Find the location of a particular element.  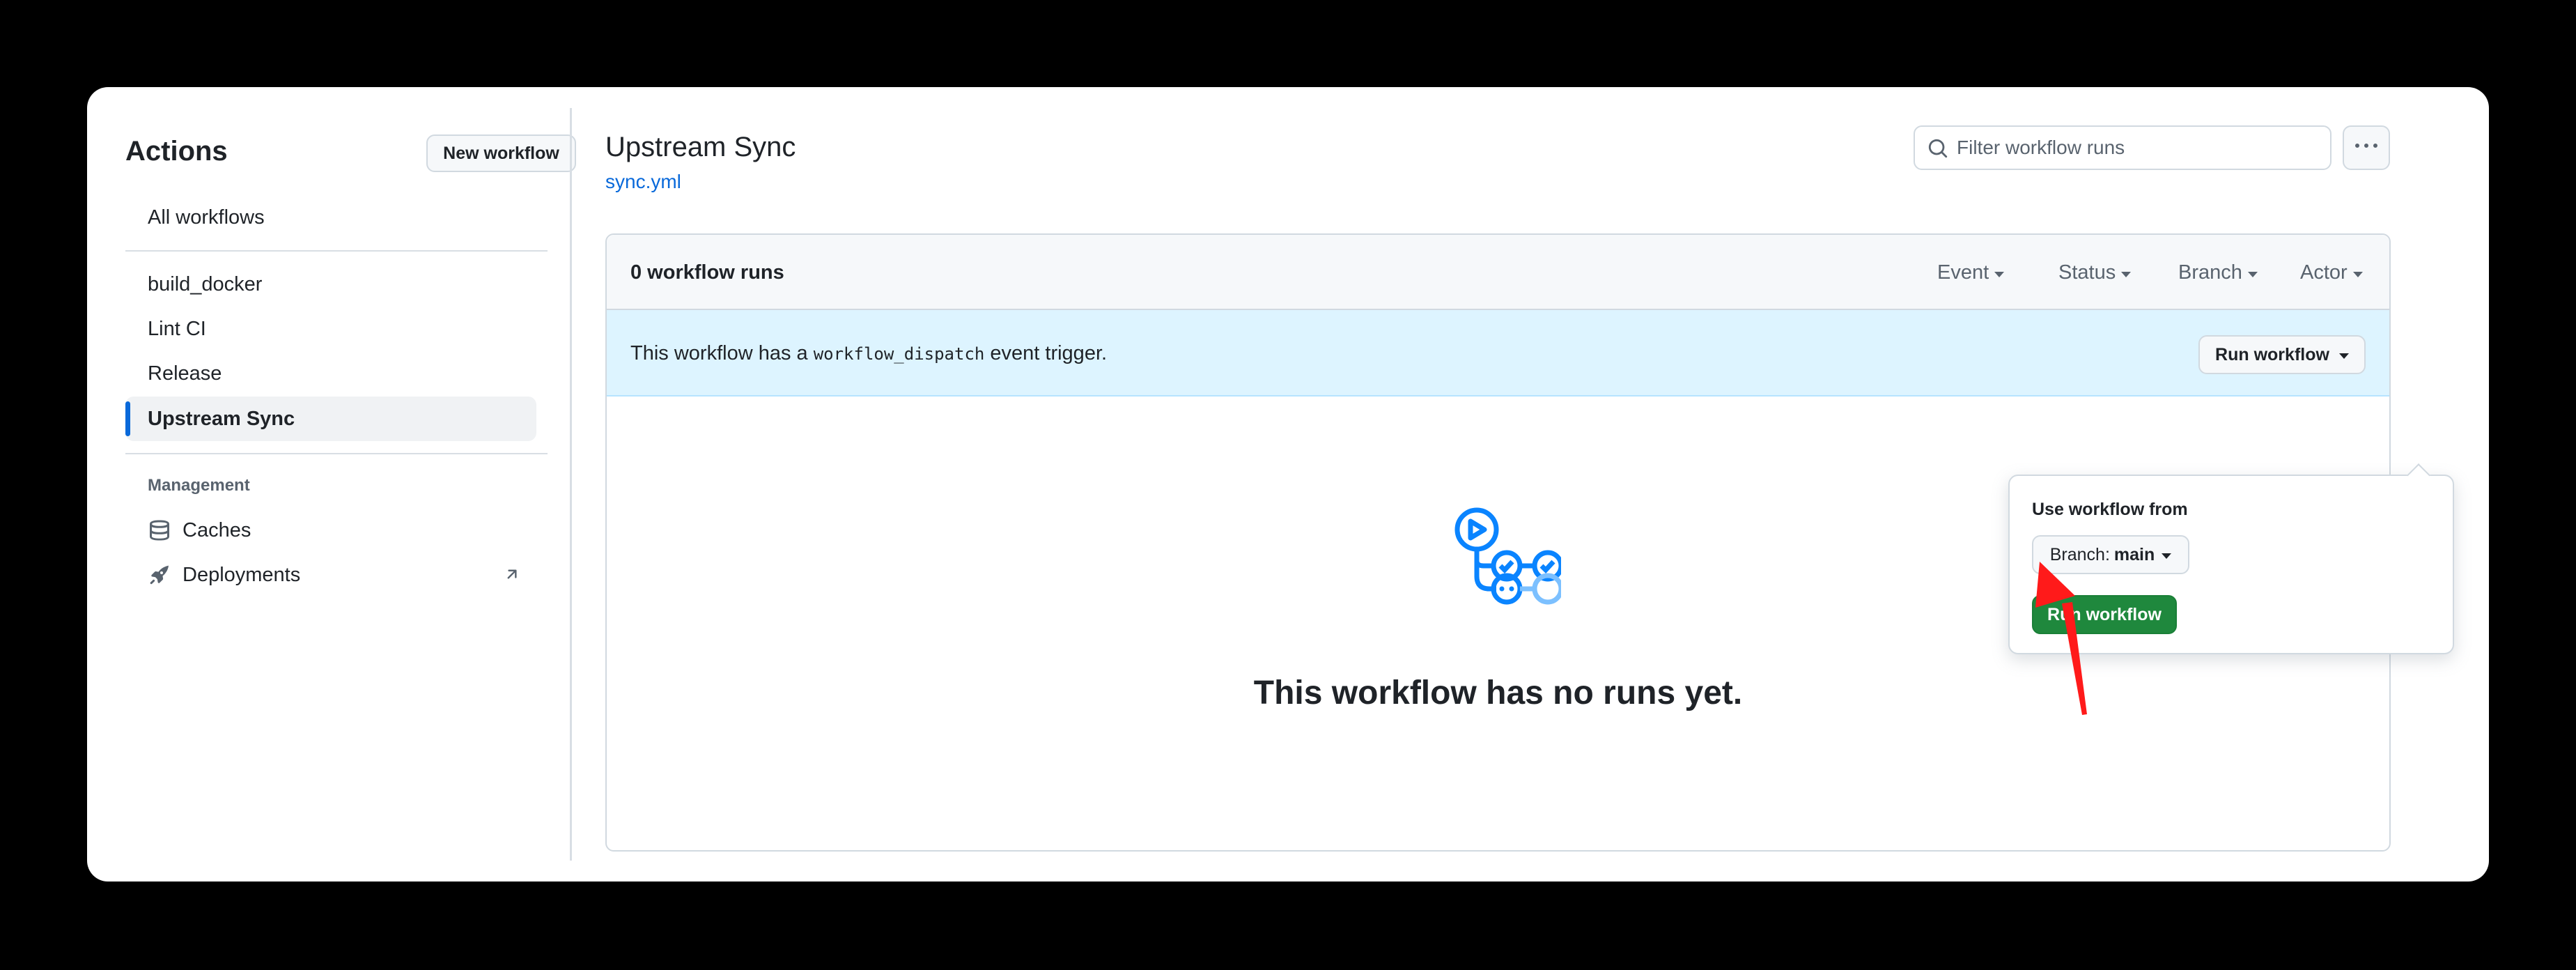

sidebar-item-all-workflows: All workflows is located at coordinates (330, 217).